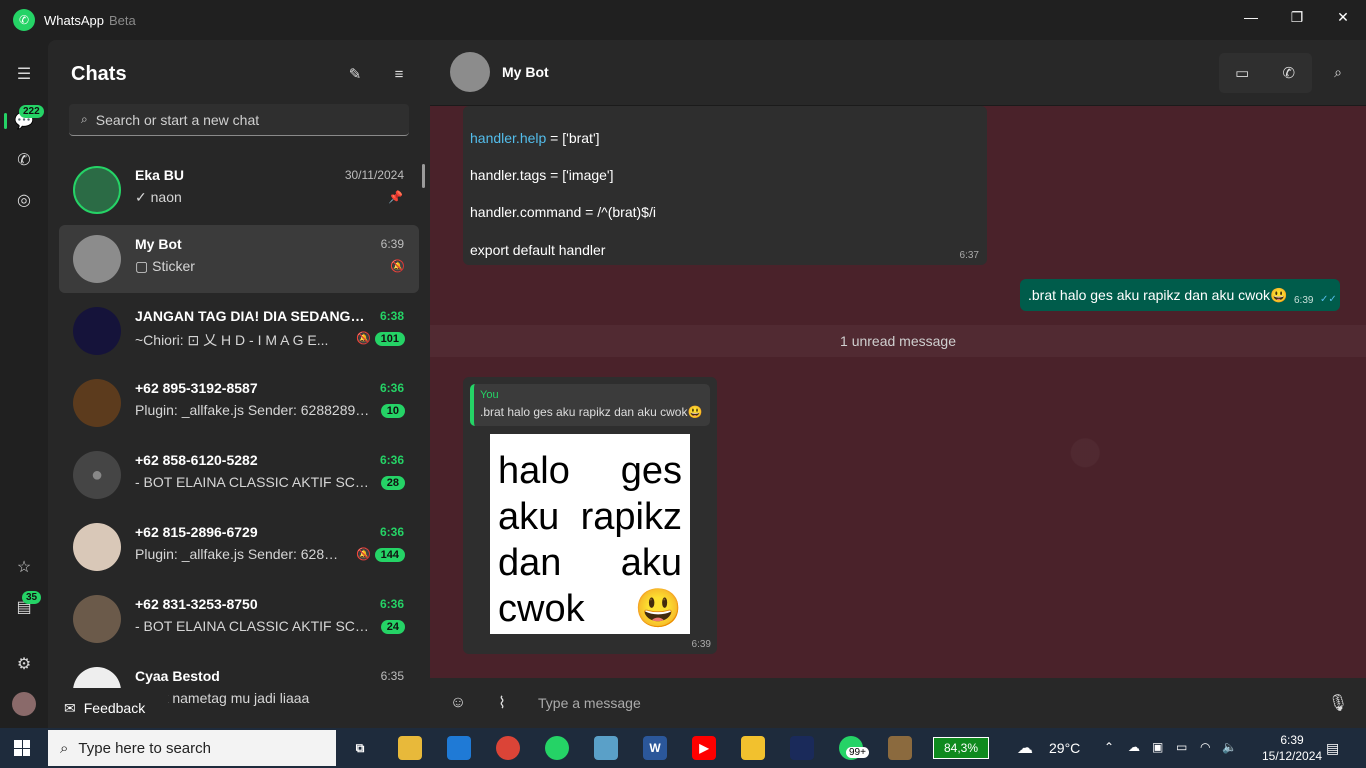 This screenshot has height=768, width=1366. I want to click on code-text: = ['brat'], so click(573, 138).